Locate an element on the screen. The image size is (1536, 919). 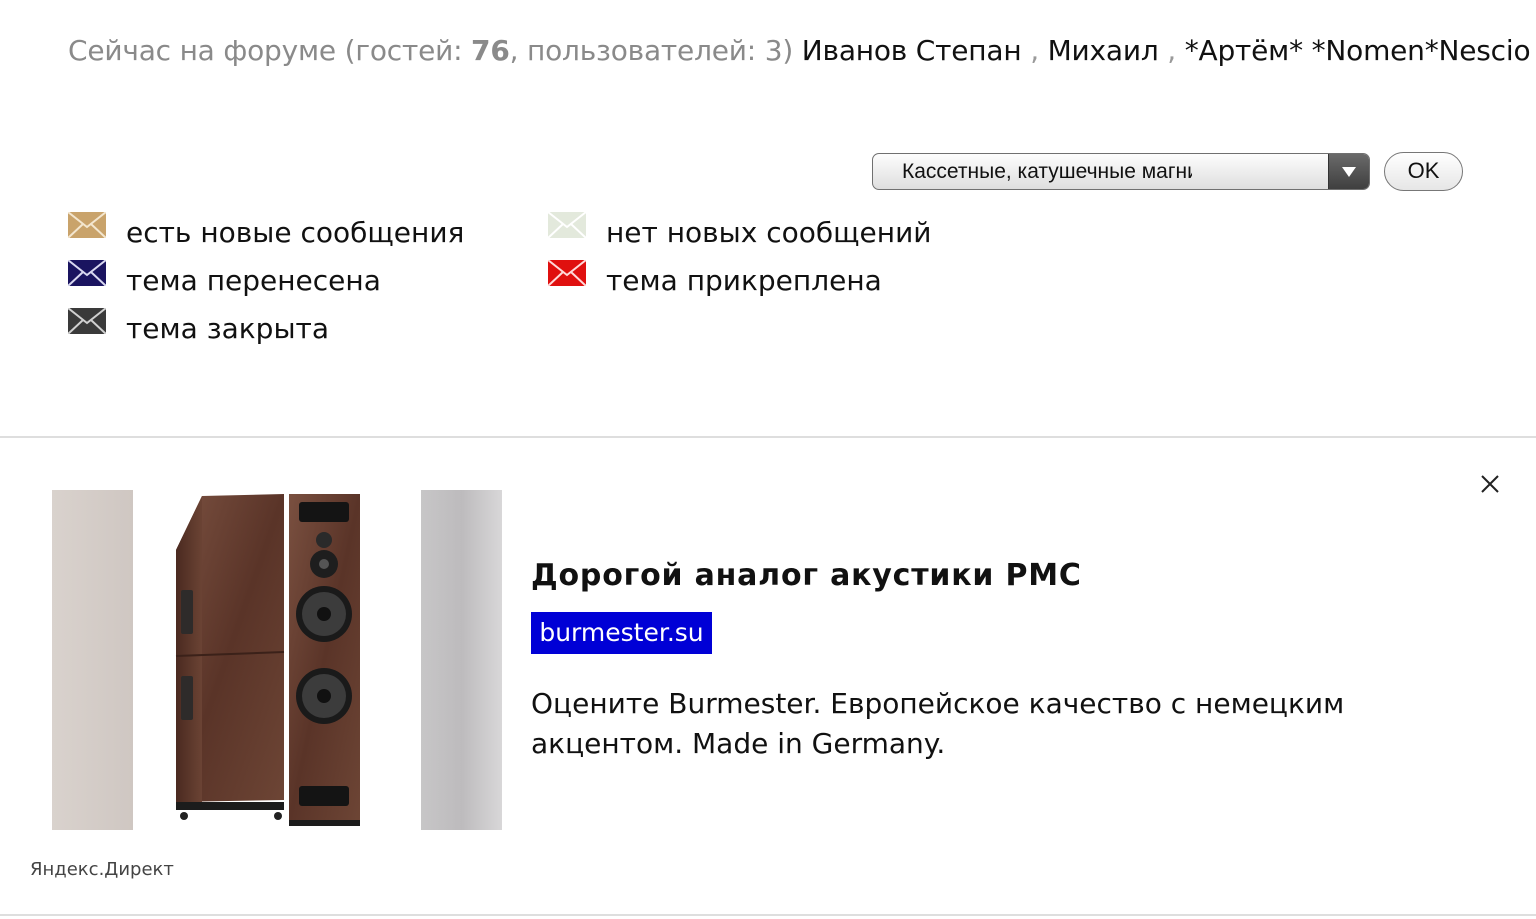
envelope-moved-icon is located at coordinates (87, 273).